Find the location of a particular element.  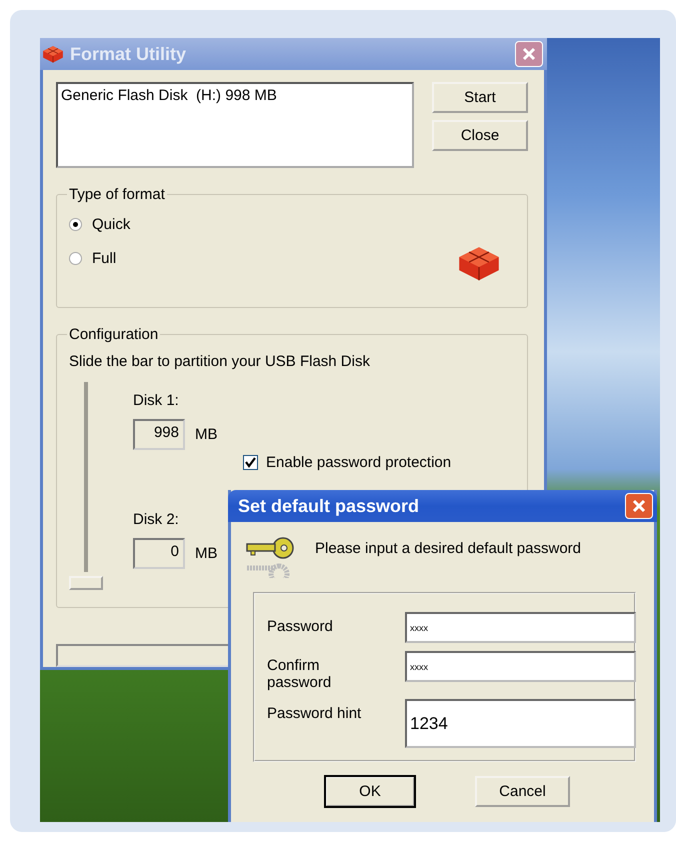

disk-label: Disk 1: is located at coordinates (156, 400).